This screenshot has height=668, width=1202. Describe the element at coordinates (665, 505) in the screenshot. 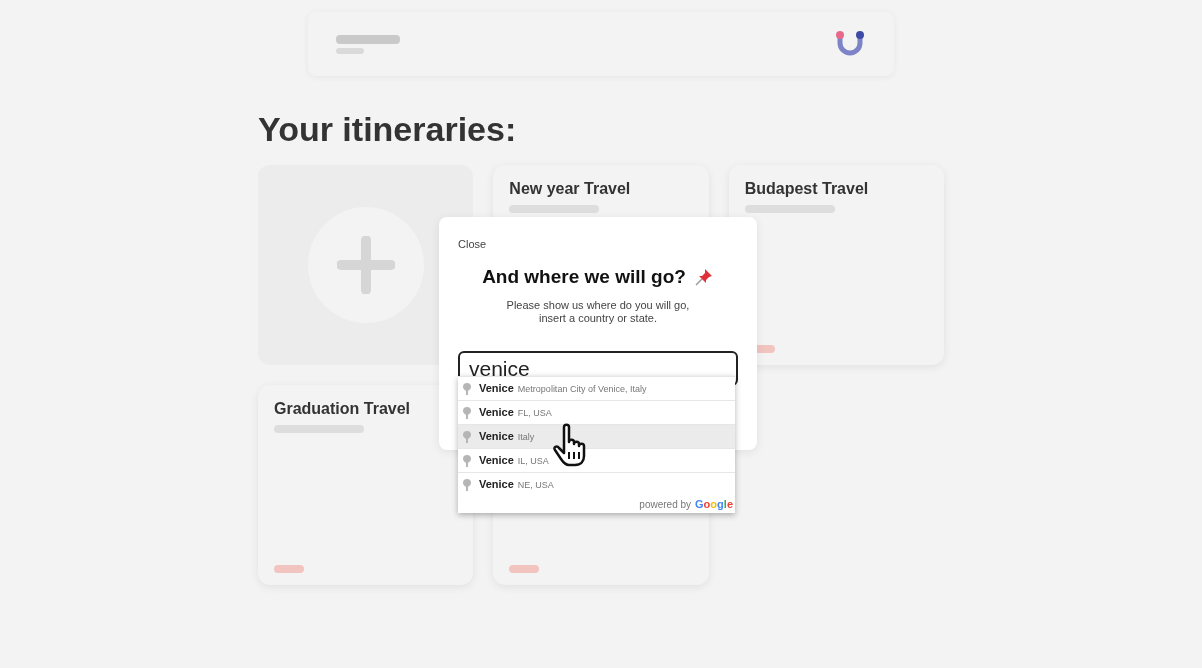

I see `attribution-text: powered by` at that location.